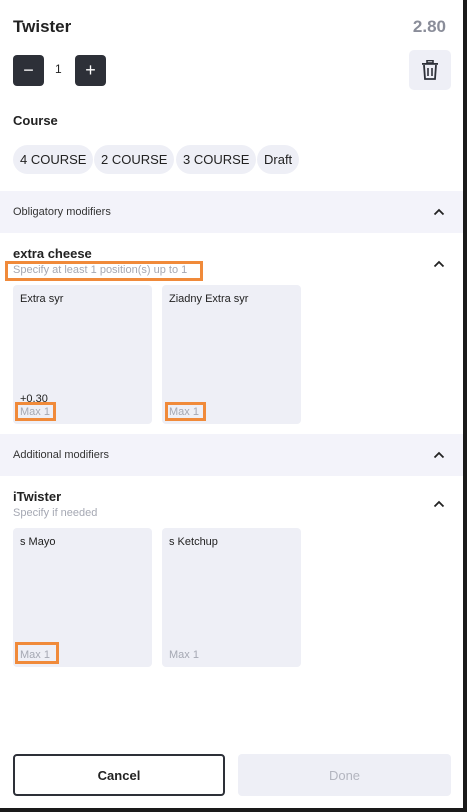  What do you see at coordinates (278, 159) in the screenshot?
I see `course-chip-draft: Draft` at bounding box center [278, 159].